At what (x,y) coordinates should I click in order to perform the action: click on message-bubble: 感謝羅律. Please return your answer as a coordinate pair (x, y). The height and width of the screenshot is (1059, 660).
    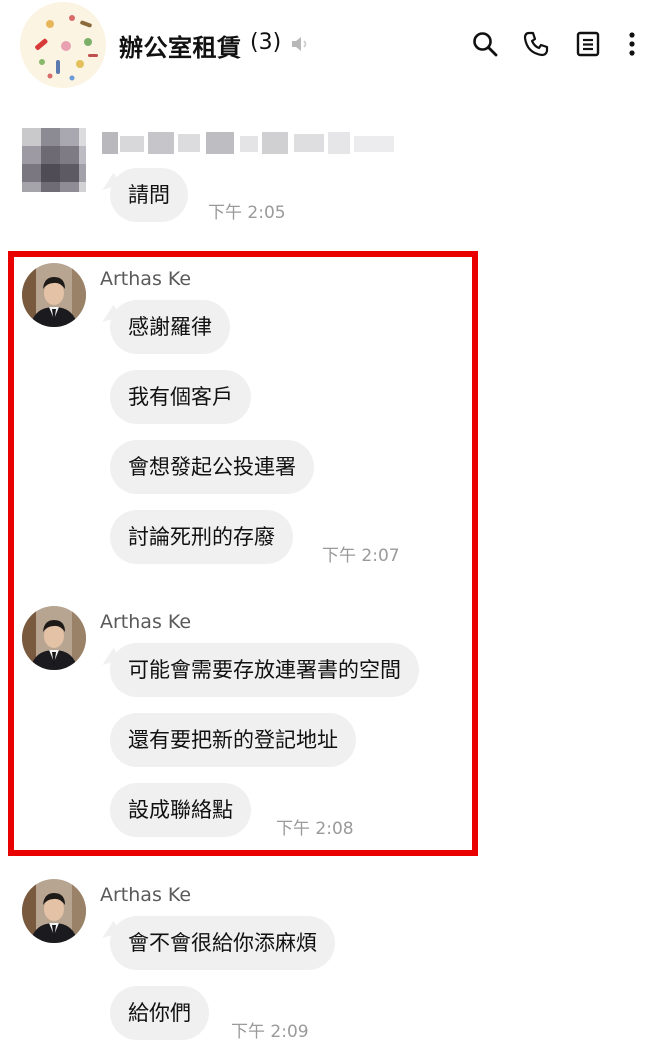
    Looking at the image, I should click on (170, 327).